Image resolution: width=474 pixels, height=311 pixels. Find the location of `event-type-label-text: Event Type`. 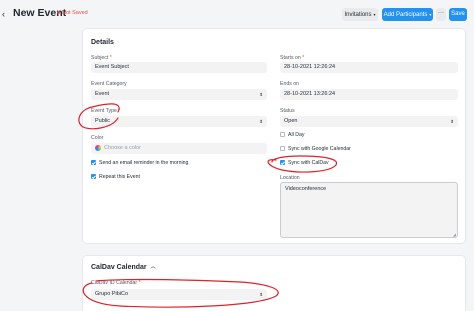

event-type-label-text: Event Type is located at coordinates (104, 111).